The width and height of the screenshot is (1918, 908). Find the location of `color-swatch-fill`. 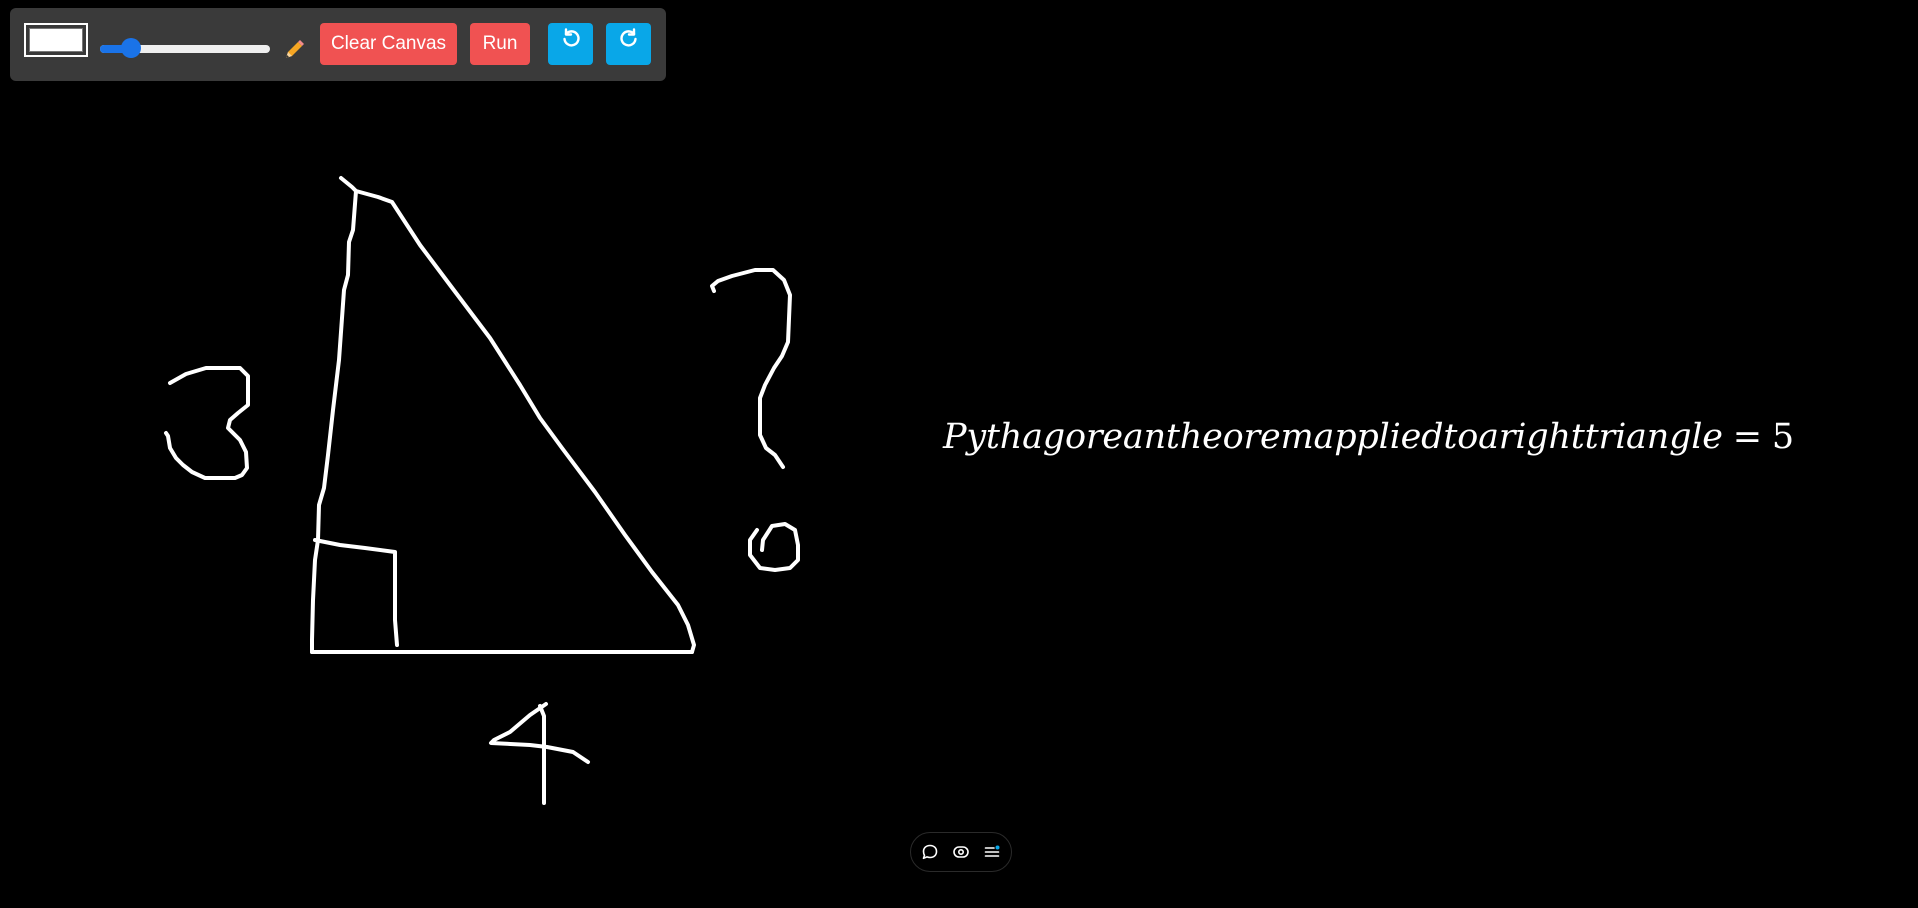

color-swatch-fill is located at coordinates (56, 40).